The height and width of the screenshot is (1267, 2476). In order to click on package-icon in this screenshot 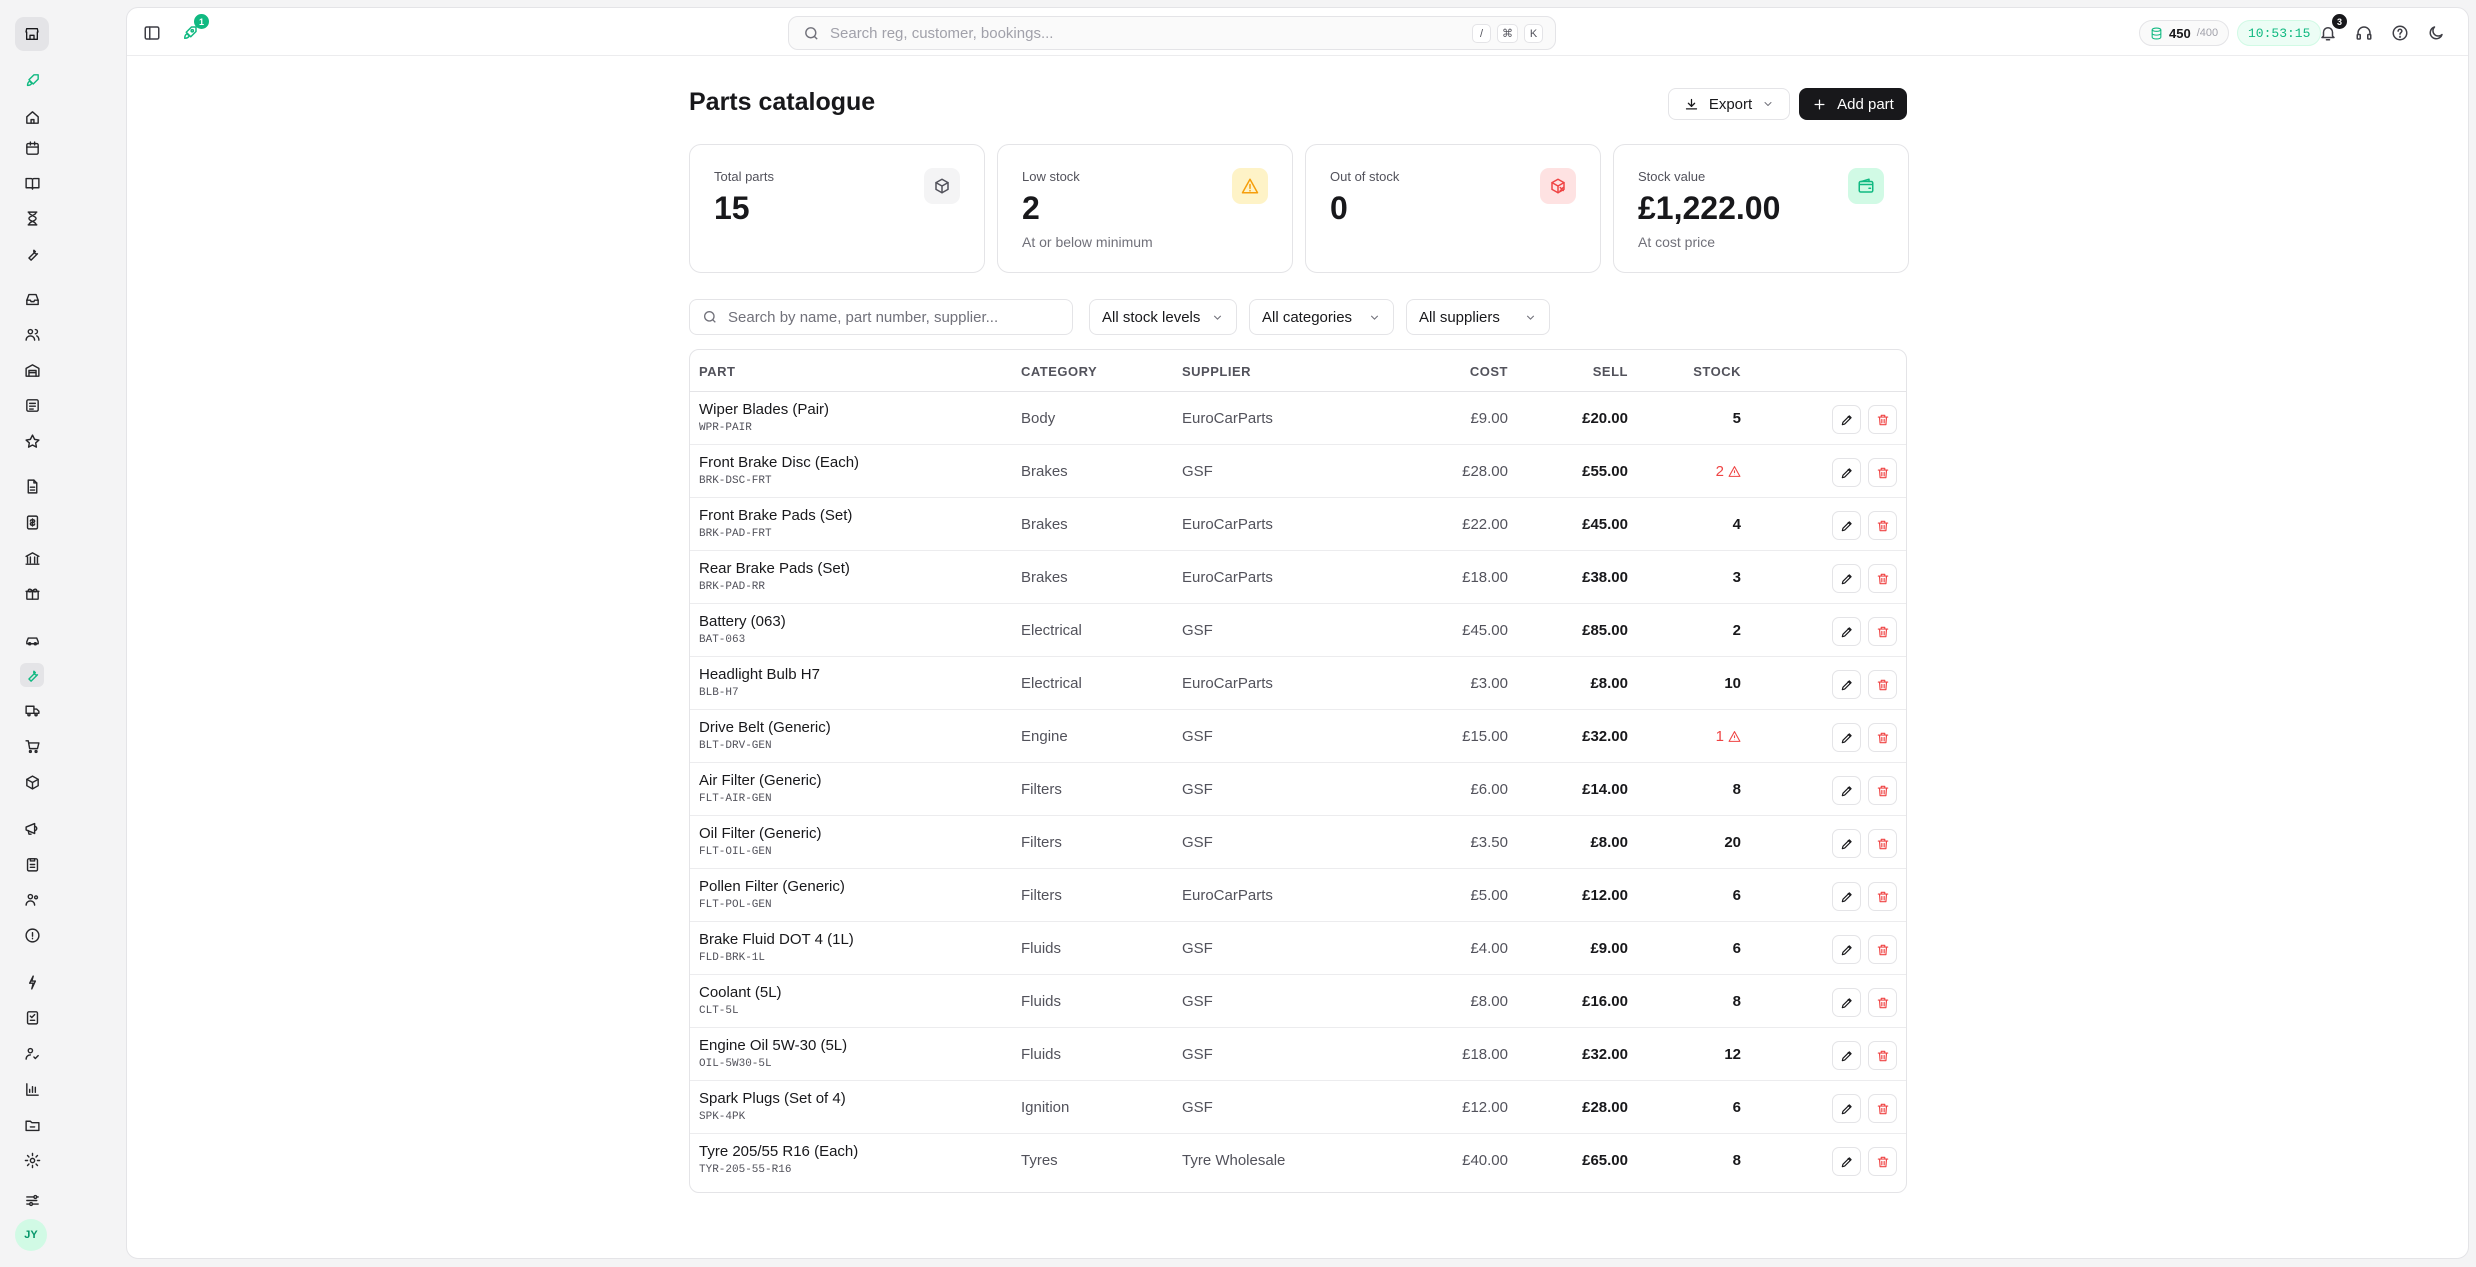, I will do `click(32, 782)`.